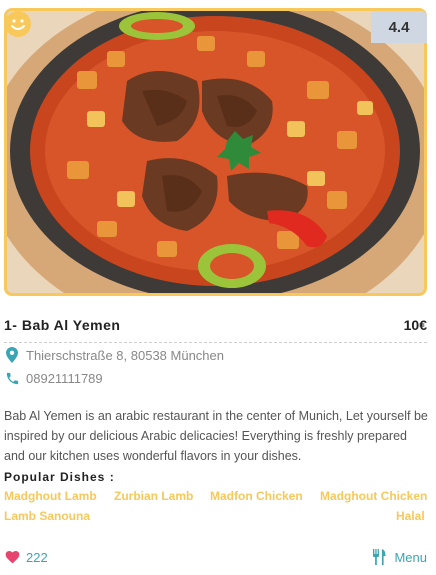  I want to click on dish-tag: Madghout Chicken, so click(373, 496).